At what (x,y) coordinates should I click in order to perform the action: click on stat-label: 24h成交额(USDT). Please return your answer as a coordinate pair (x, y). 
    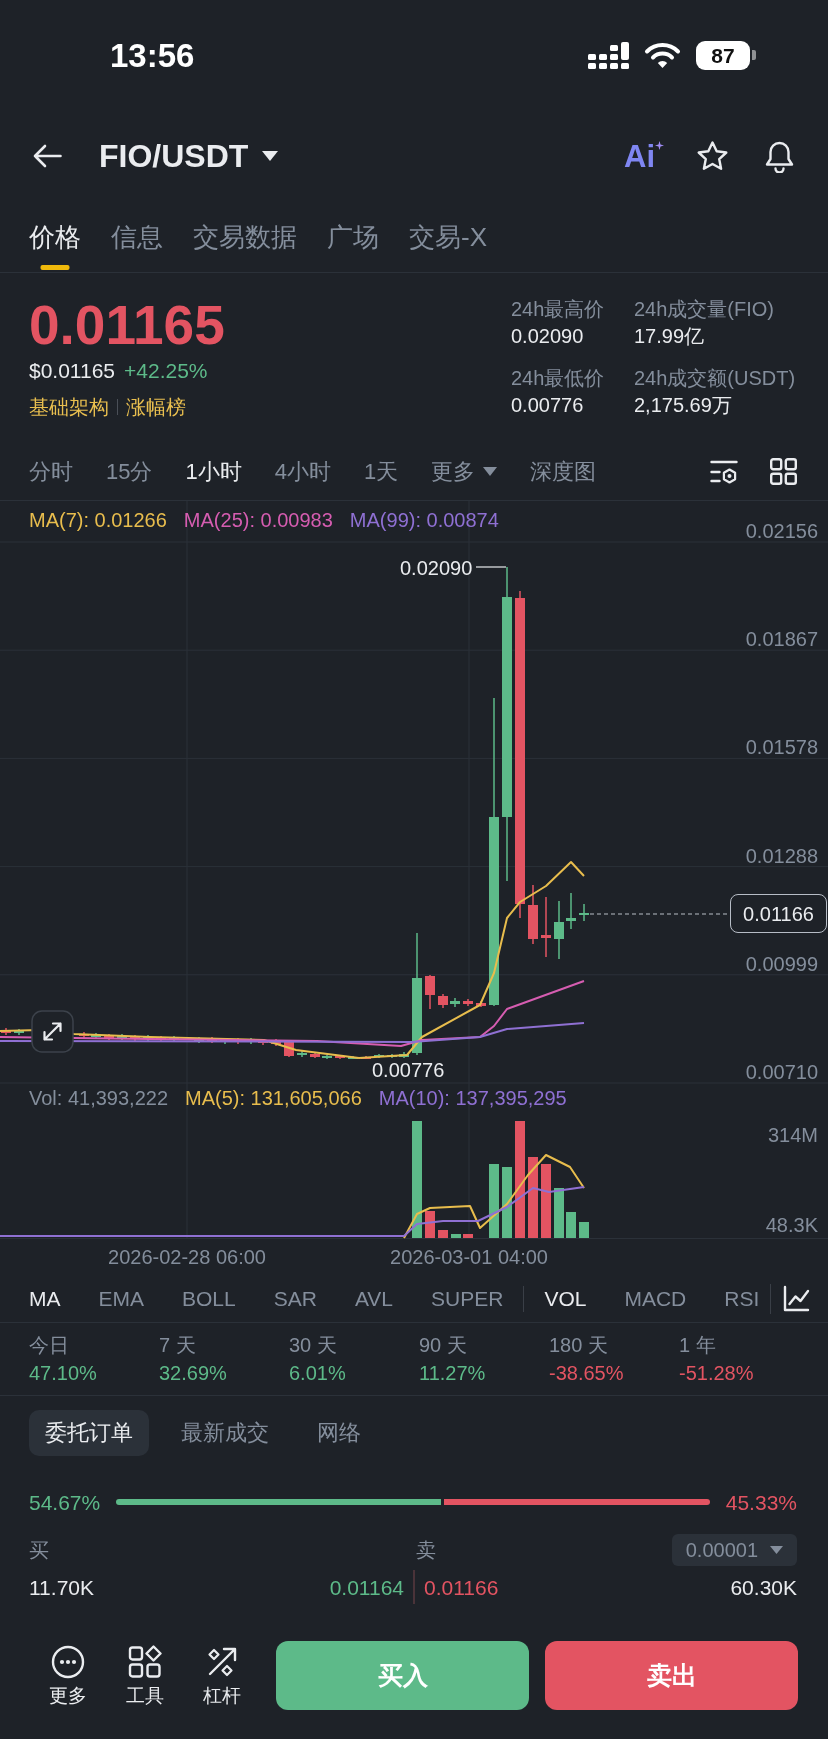
    Looking at the image, I should click on (715, 378).